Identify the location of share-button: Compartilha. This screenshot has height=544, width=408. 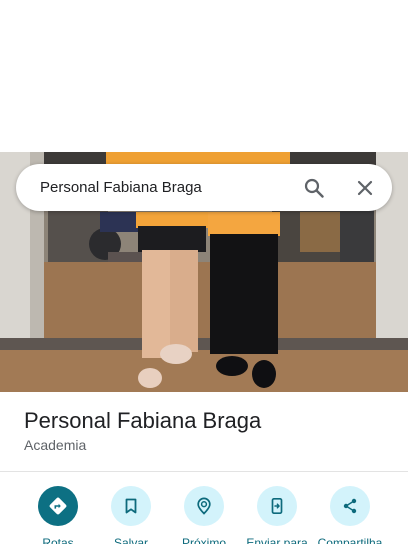
(350, 515).